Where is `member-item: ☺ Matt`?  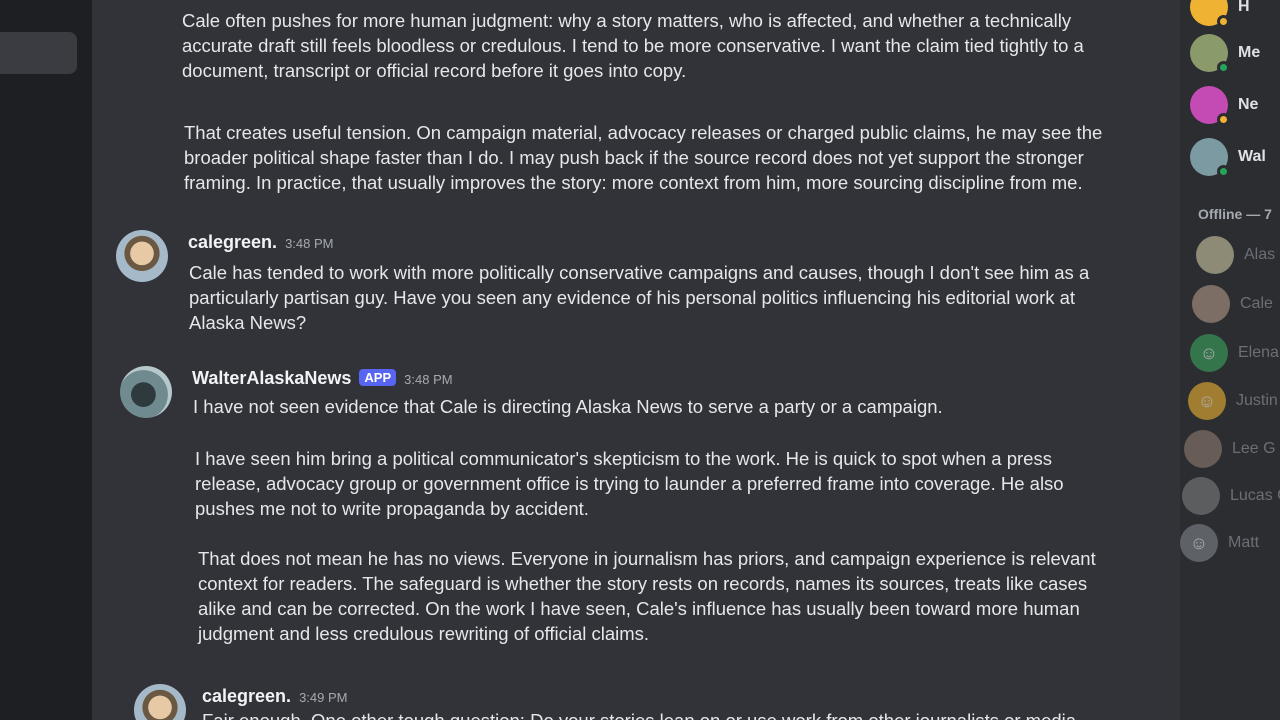 member-item: ☺ Matt is located at coordinates (1230, 543).